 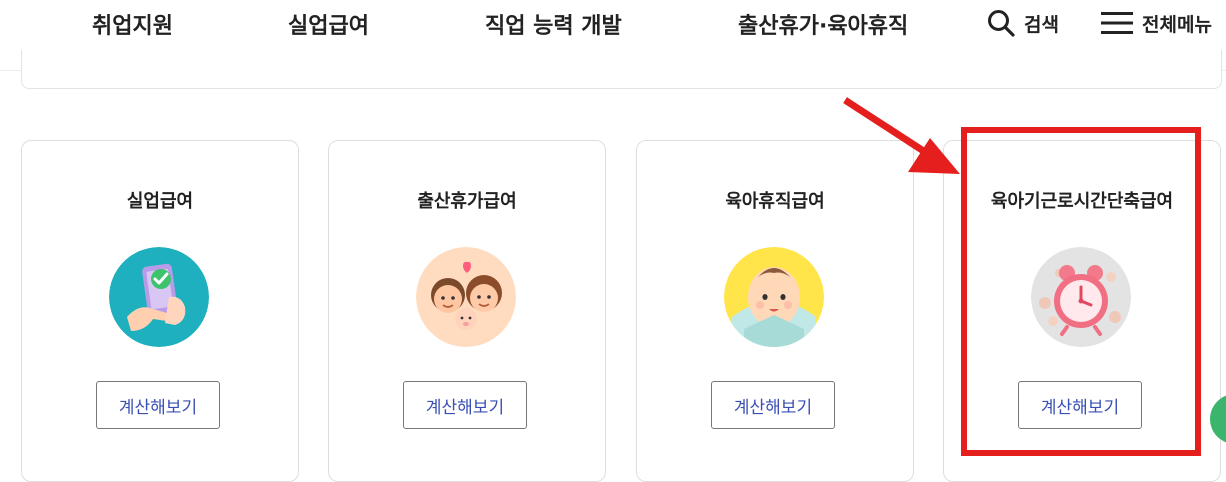 What do you see at coordinates (467, 201) in the screenshot?
I see `card-title: 출산휴가급여` at bounding box center [467, 201].